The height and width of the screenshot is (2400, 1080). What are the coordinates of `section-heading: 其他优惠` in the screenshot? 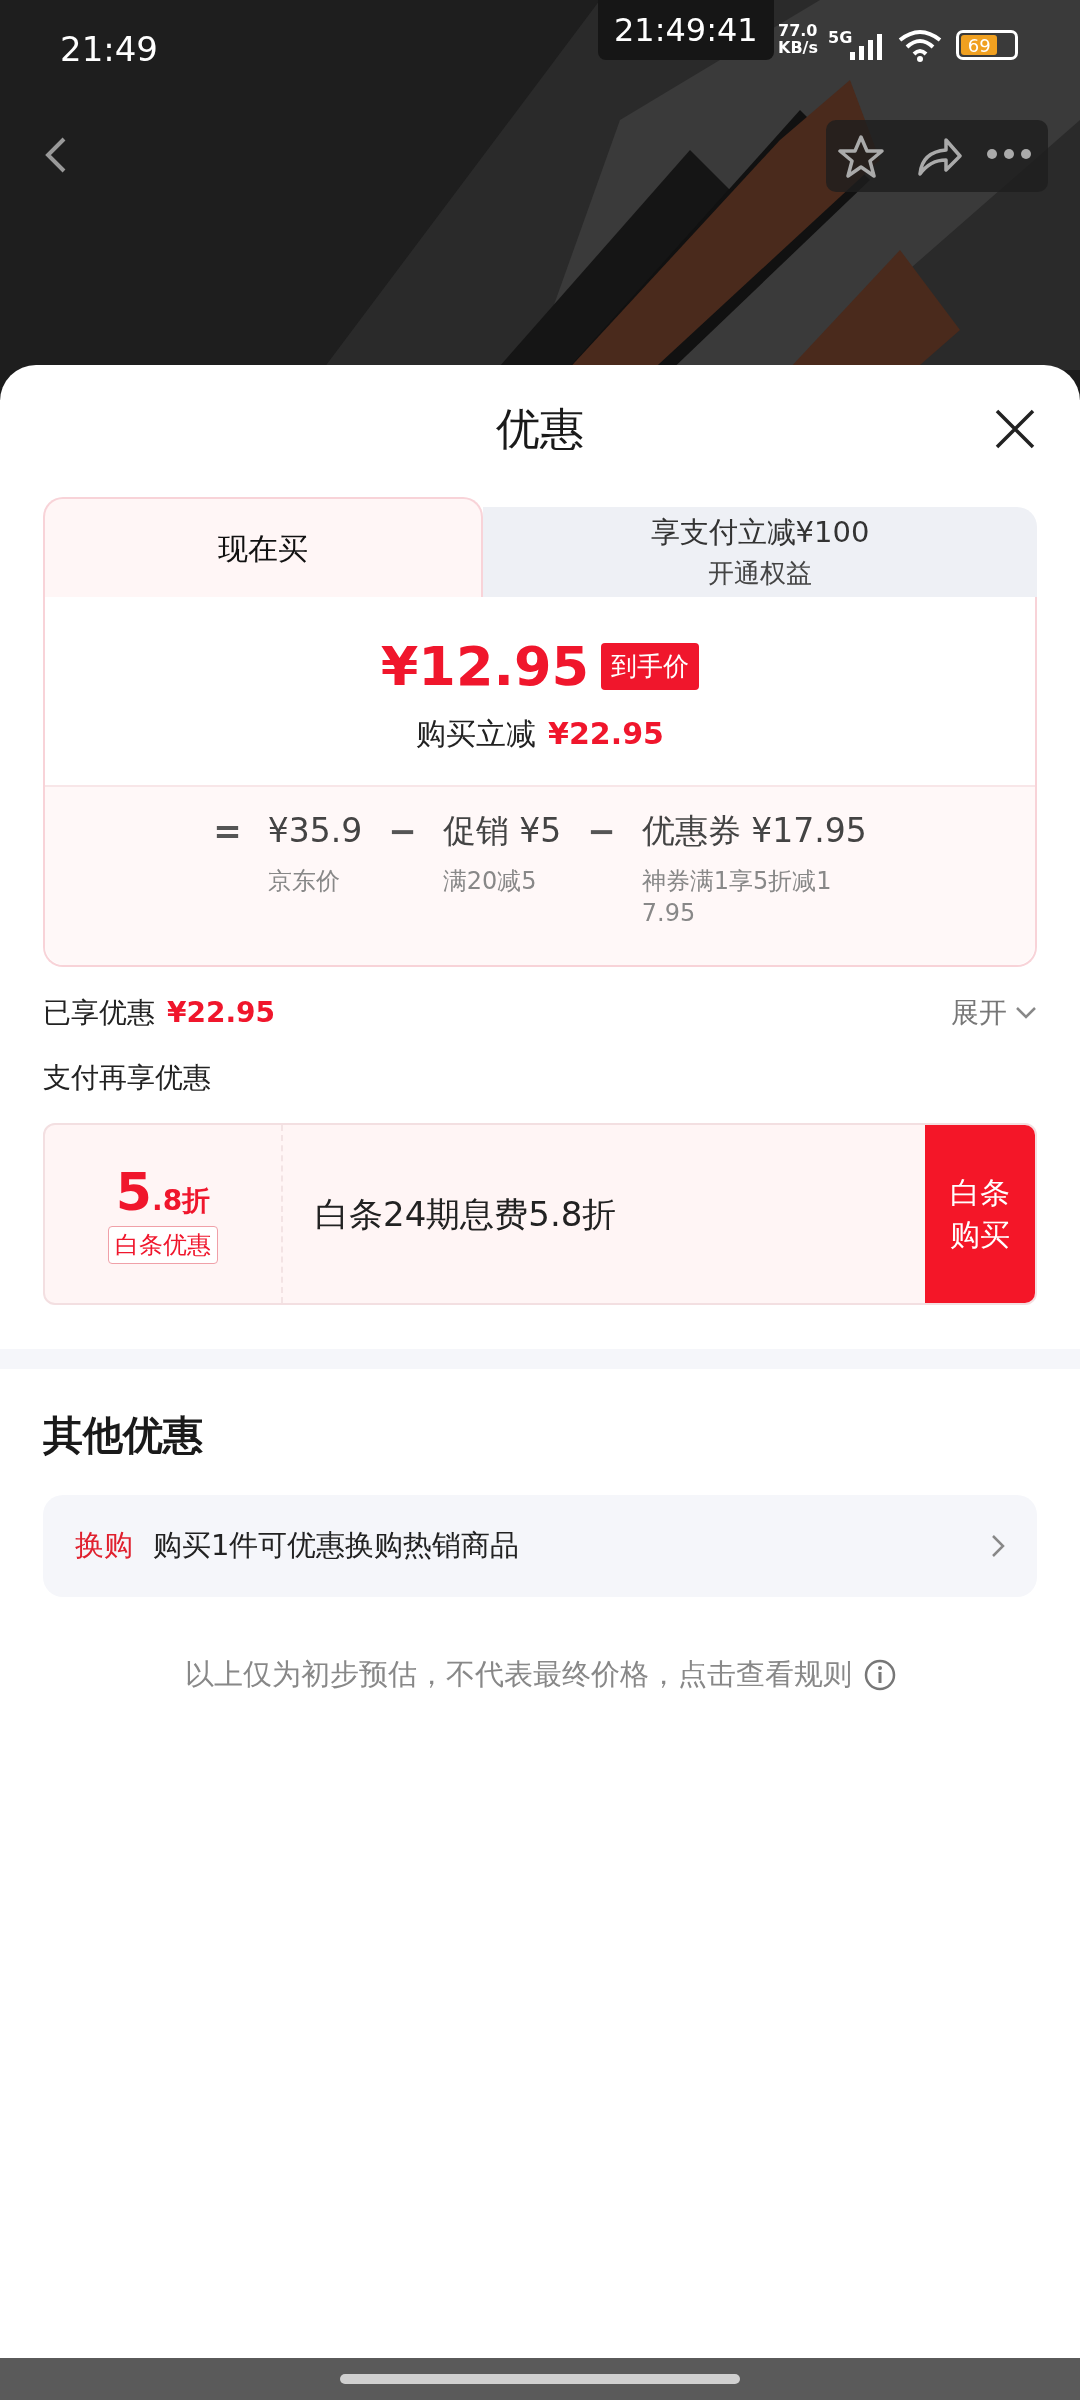 It's located at (123, 1435).